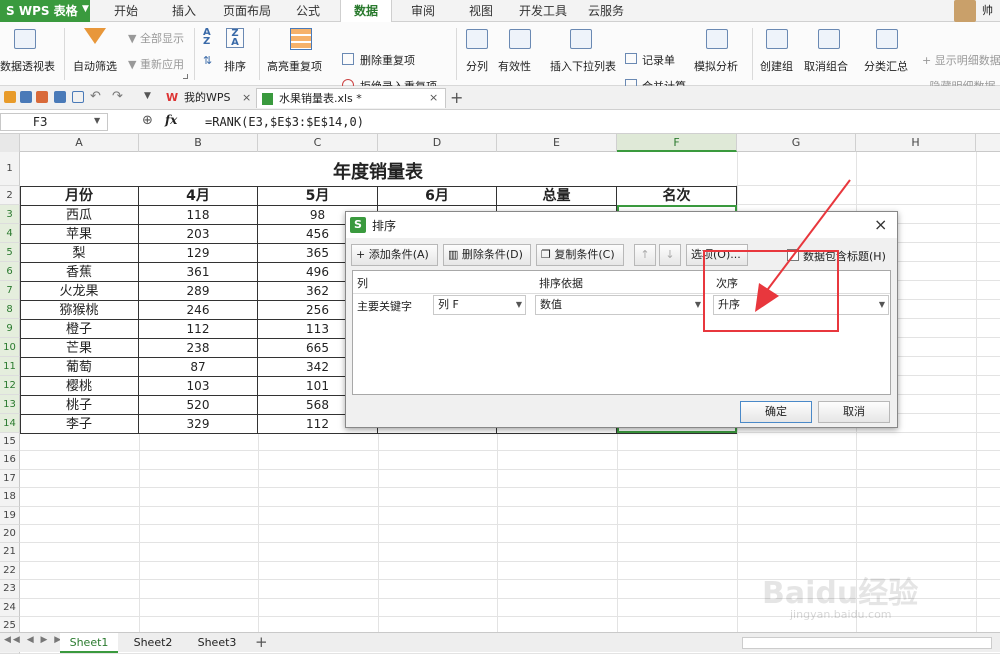  I want to click on undo-icon: ↶, so click(95, 96).